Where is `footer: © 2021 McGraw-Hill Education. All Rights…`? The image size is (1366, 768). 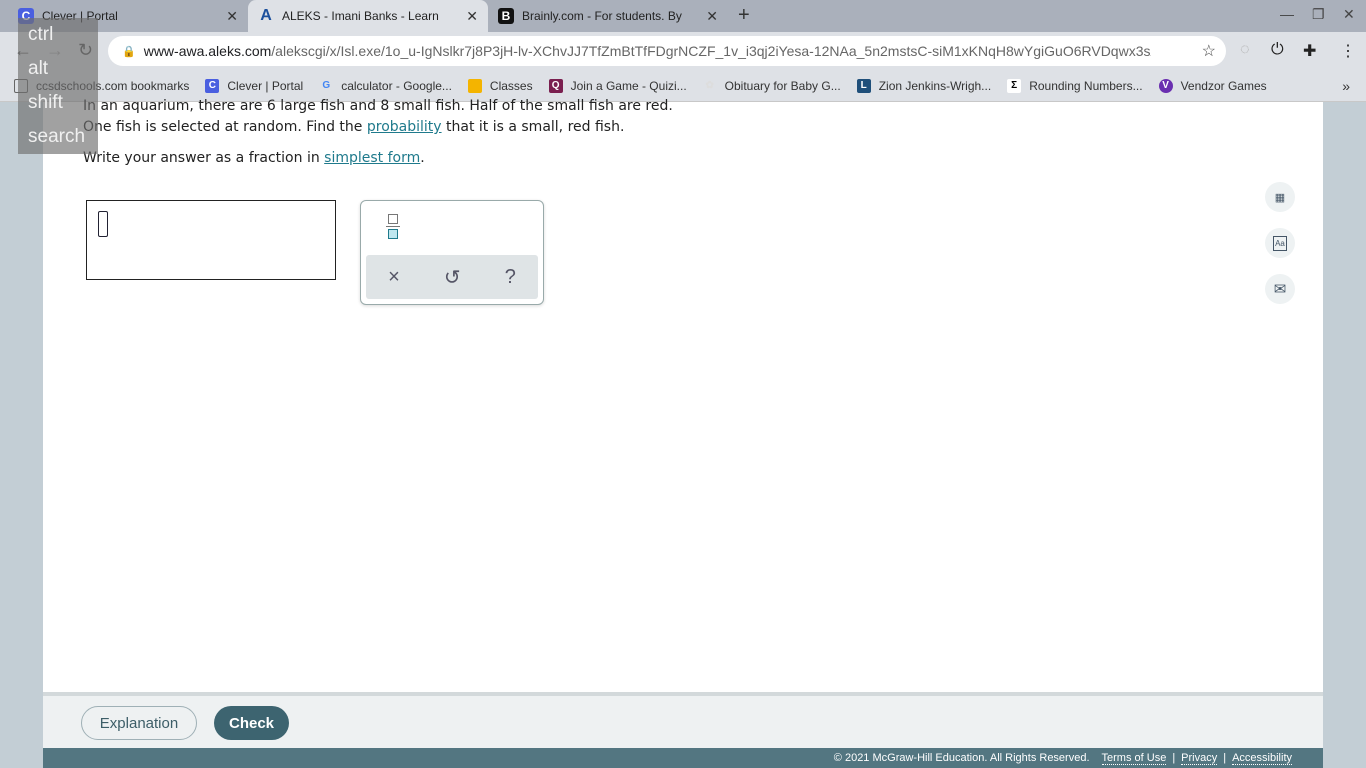 footer: © 2021 McGraw-Hill Education. All Rights… is located at coordinates (683, 758).